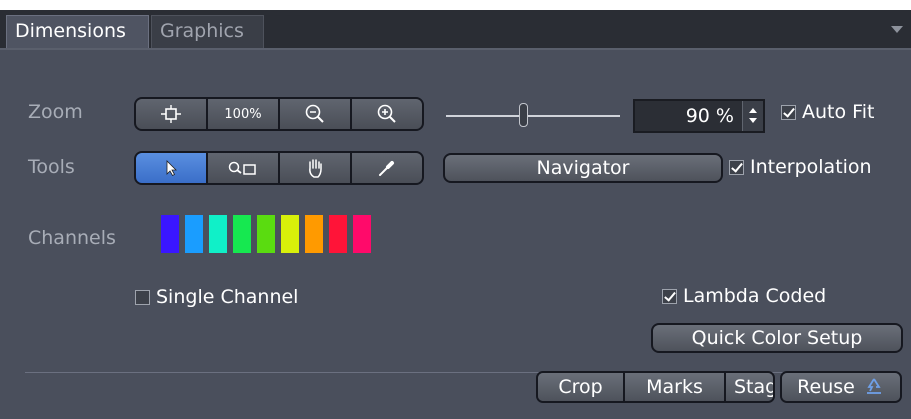 The height and width of the screenshot is (419, 911). What do you see at coordinates (753, 387) in the screenshot?
I see `stage-label: Stage` at bounding box center [753, 387].